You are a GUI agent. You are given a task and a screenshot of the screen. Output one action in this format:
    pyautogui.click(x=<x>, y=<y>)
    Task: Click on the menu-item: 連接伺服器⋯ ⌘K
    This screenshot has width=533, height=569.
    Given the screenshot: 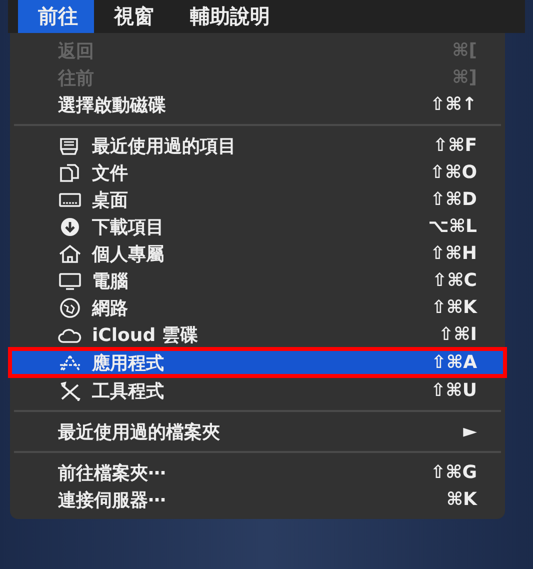 What is the action you would take?
    pyautogui.click(x=257, y=499)
    